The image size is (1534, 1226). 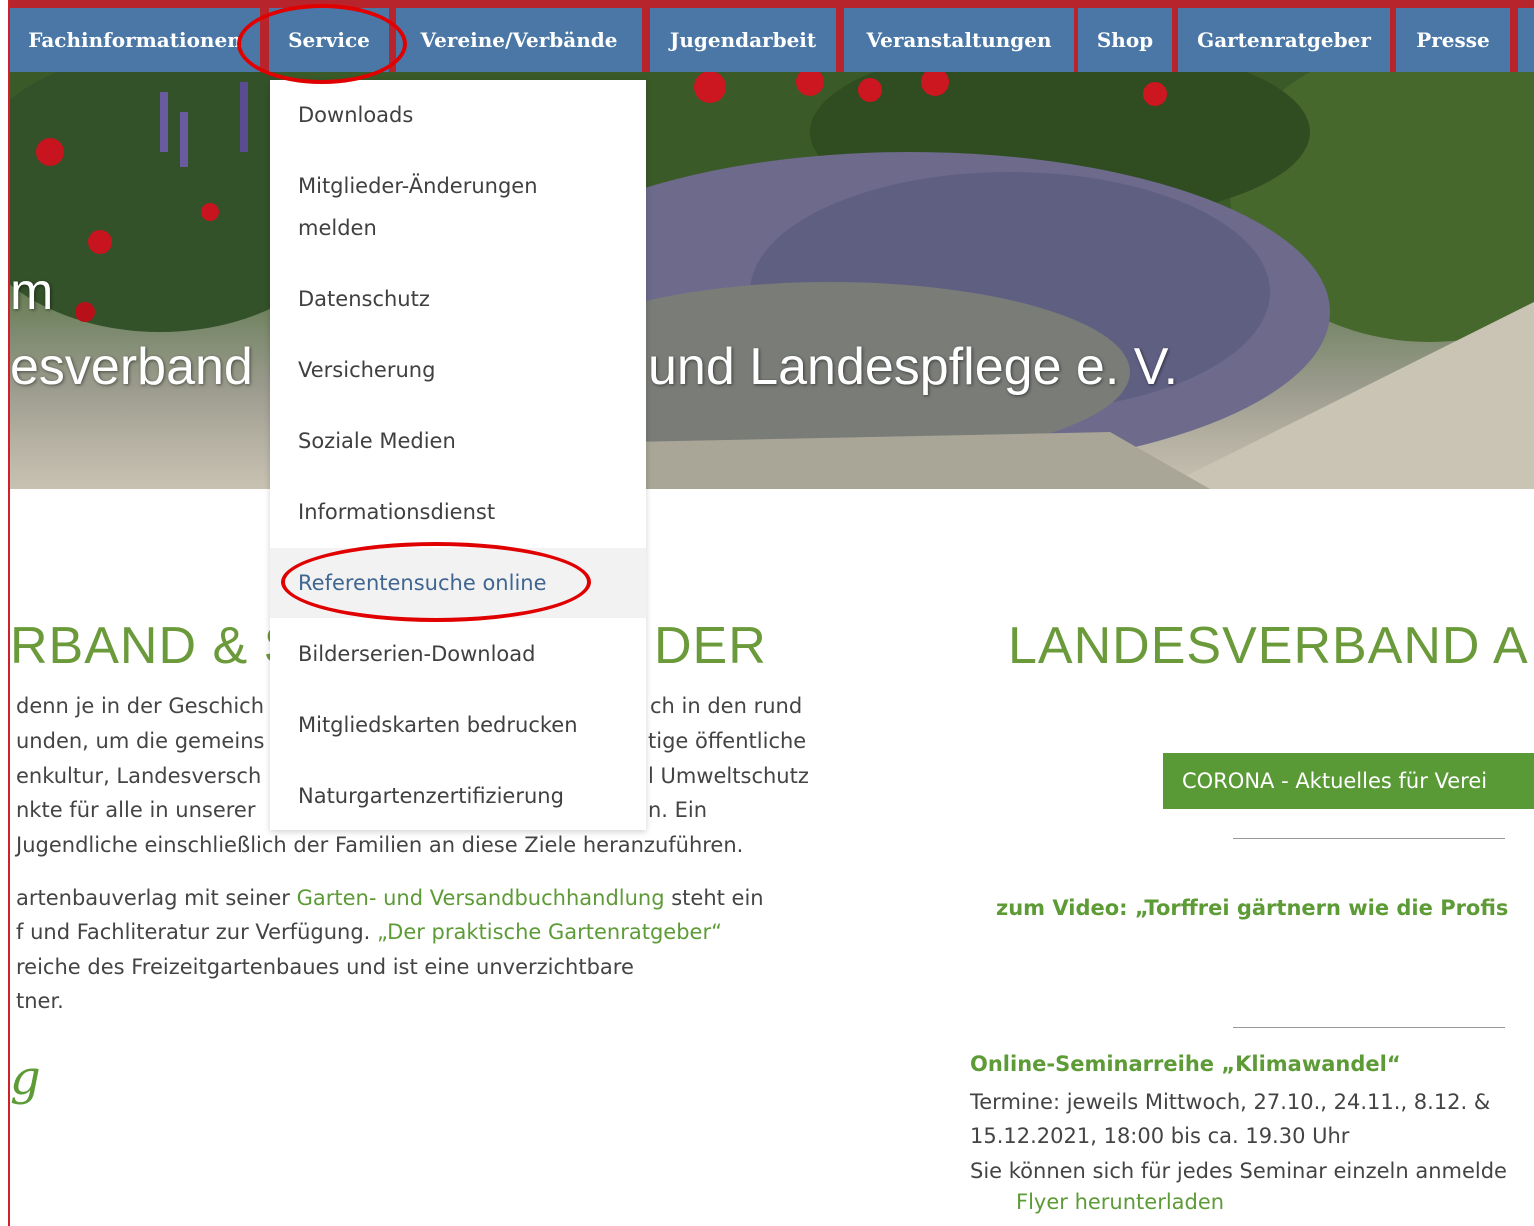 What do you see at coordinates (396, 512) in the screenshot?
I see `menu-item-informationsdienst: Informationsdienst` at bounding box center [396, 512].